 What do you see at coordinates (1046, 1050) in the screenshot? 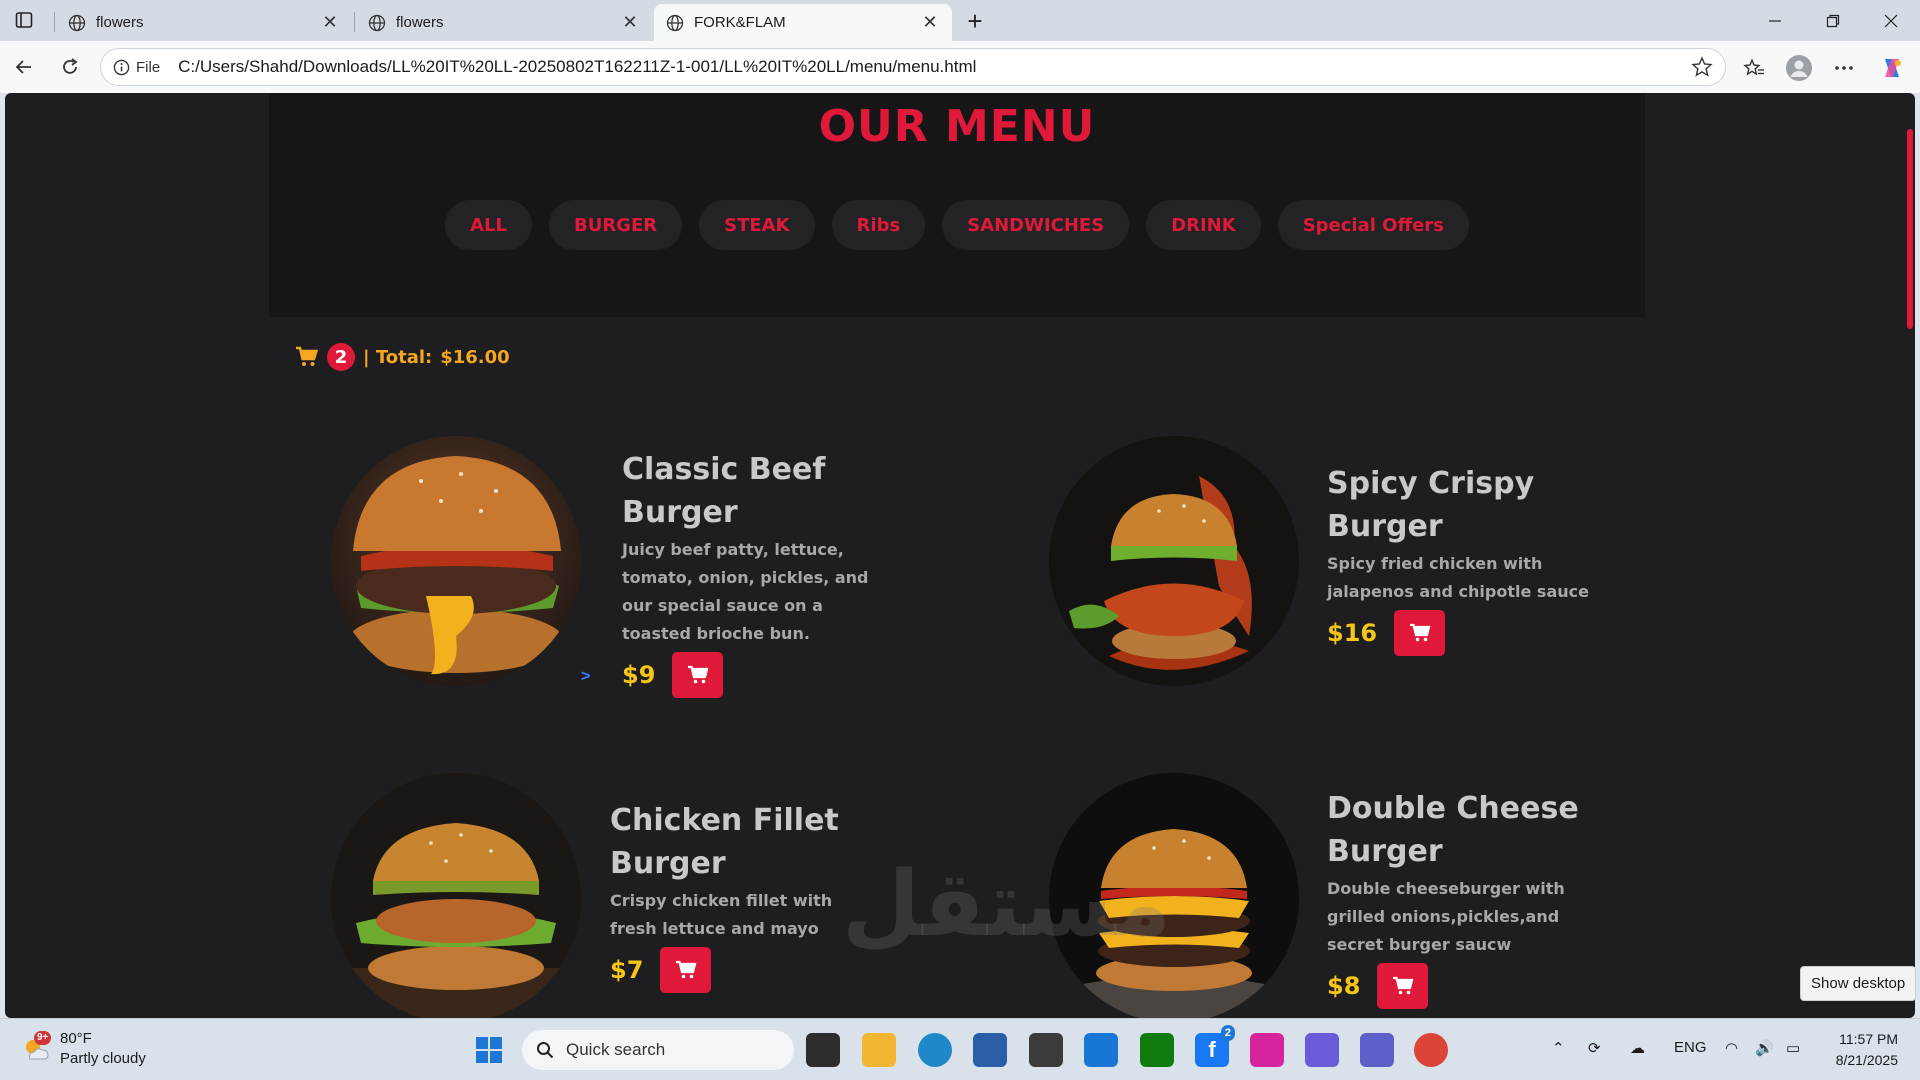
I see `app-cube-icon` at bounding box center [1046, 1050].